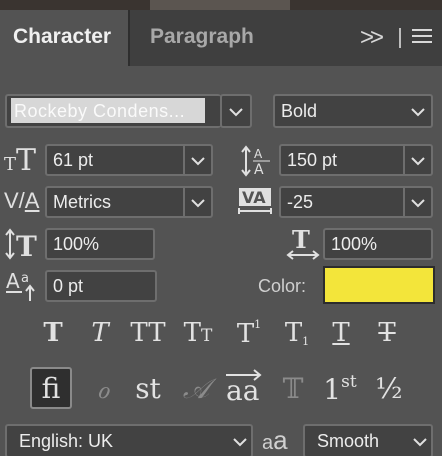 This screenshot has height=456, width=442. Describe the element at coordinates (66, 441) in the screenshot. I see `language-value: English: UK` at that location.